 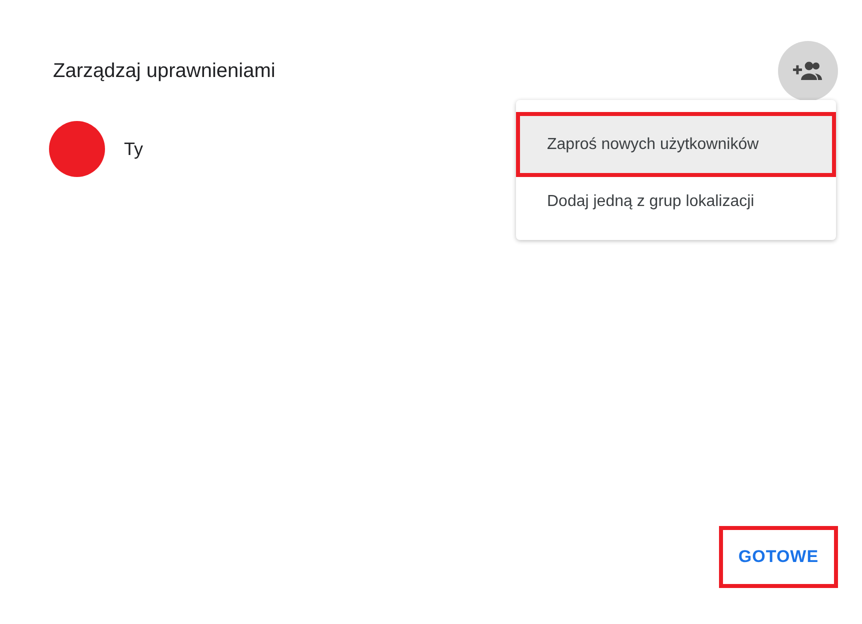 I want to click on member-name: Ty, so click(x=134, y=149).